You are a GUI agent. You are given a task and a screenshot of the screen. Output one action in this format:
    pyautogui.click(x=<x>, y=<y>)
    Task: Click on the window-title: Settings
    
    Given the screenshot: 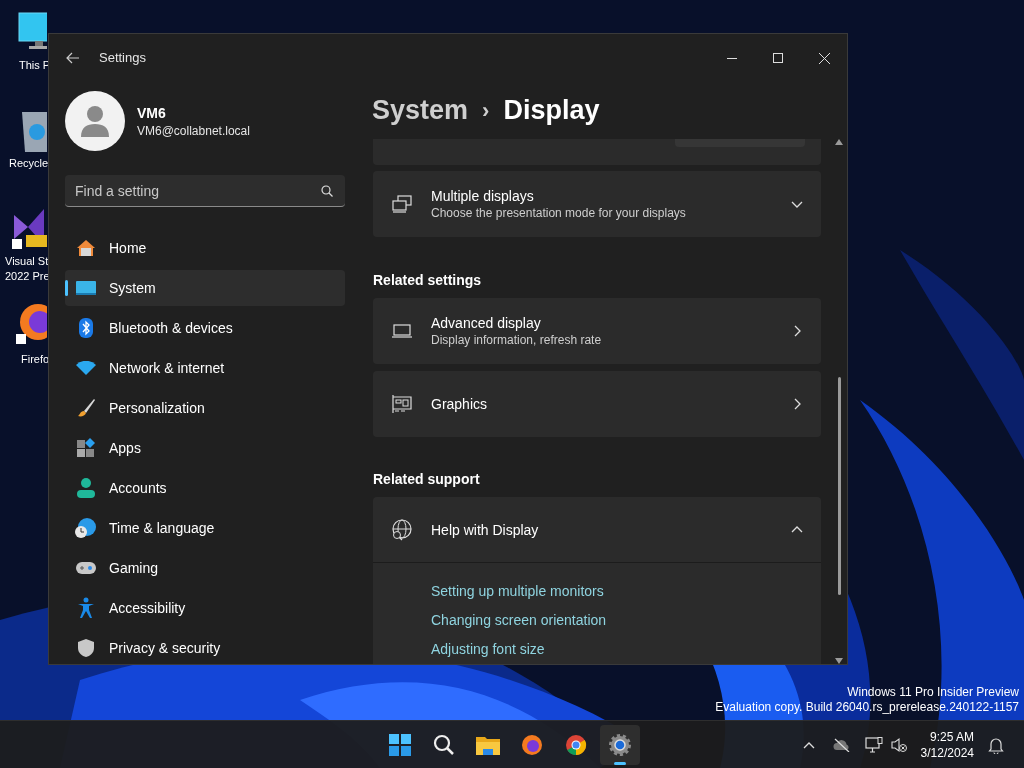 What is the action you would take?
    pyautogui.click(x=122, y=58)
    